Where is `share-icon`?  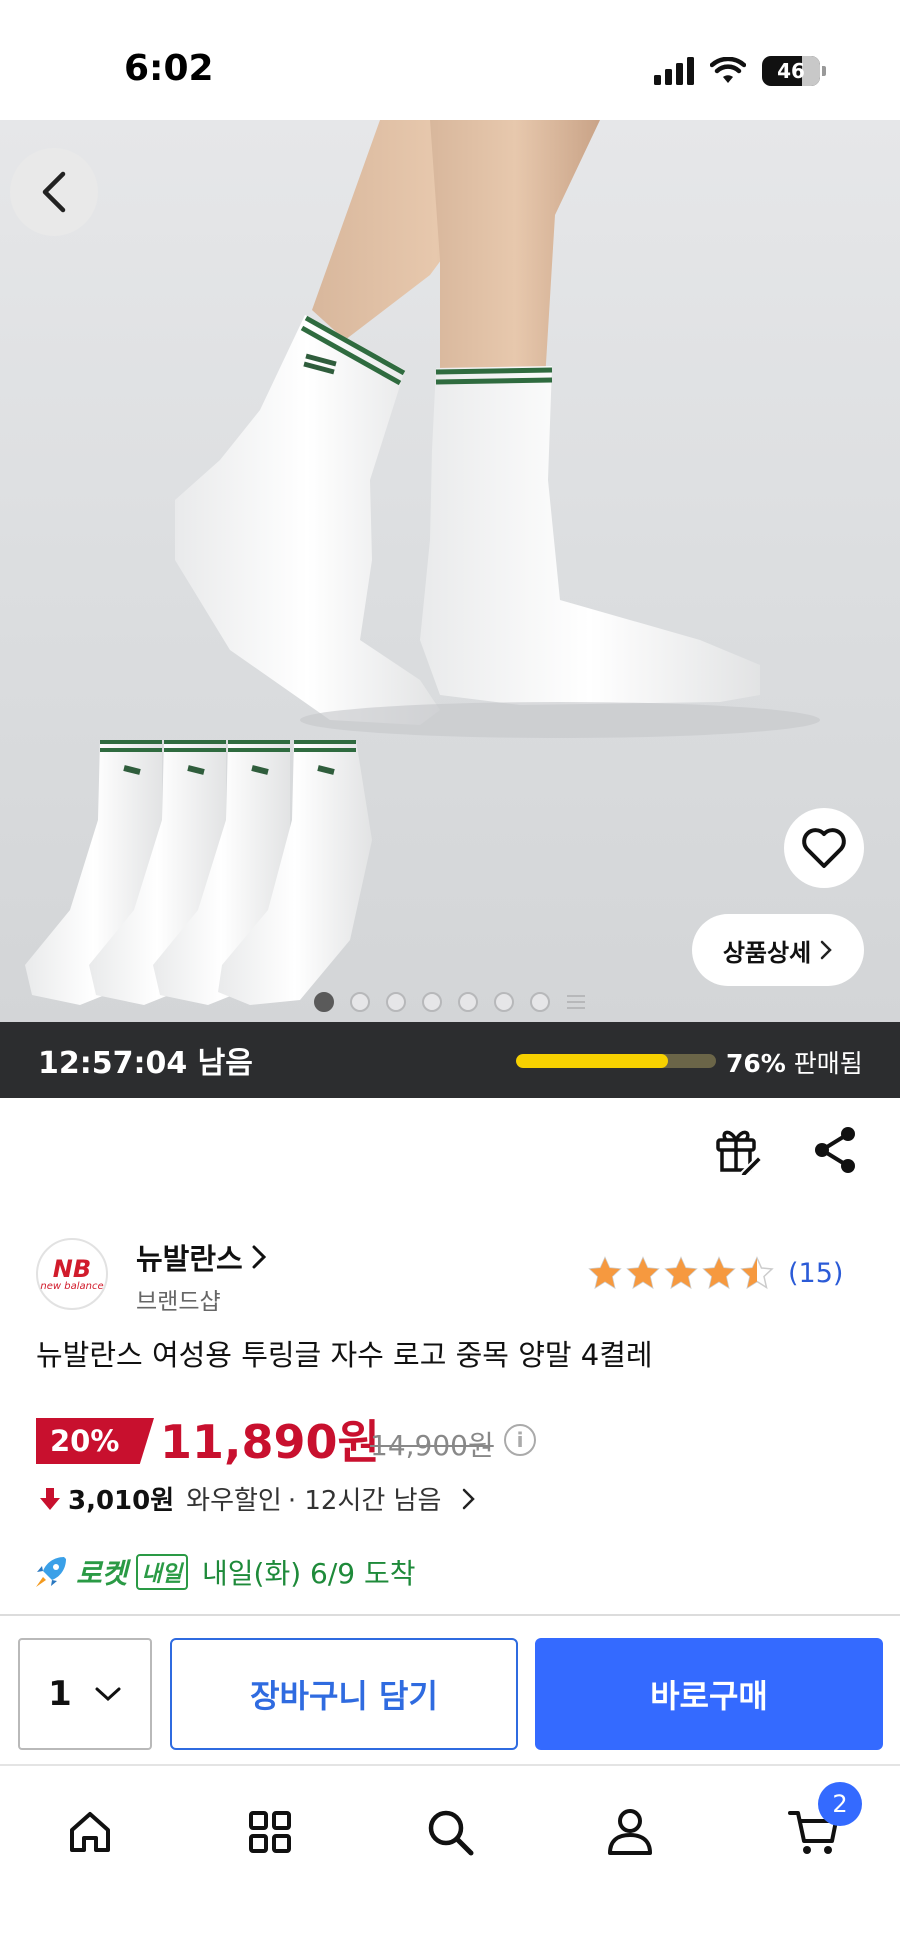
share-icon is located at coordinates (835, 1150).